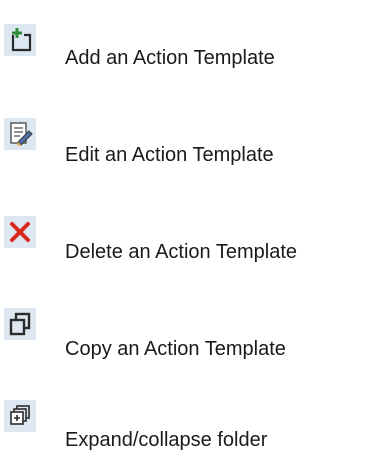  Describe the element at coordinates (20, 324) in the screenshot. I see `copy-template-icon` at that location.